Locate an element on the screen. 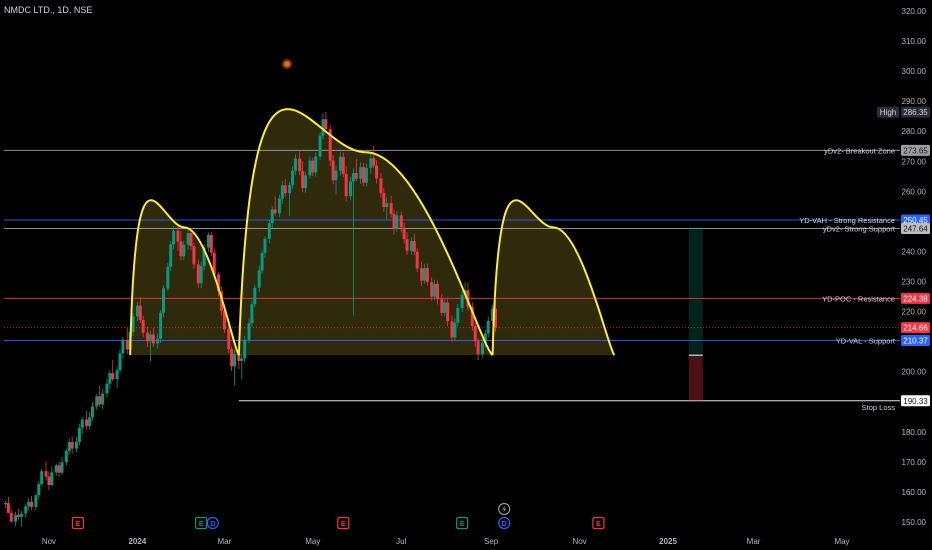  y-tick-label: 300.00 is located at coordinates (914, 71).